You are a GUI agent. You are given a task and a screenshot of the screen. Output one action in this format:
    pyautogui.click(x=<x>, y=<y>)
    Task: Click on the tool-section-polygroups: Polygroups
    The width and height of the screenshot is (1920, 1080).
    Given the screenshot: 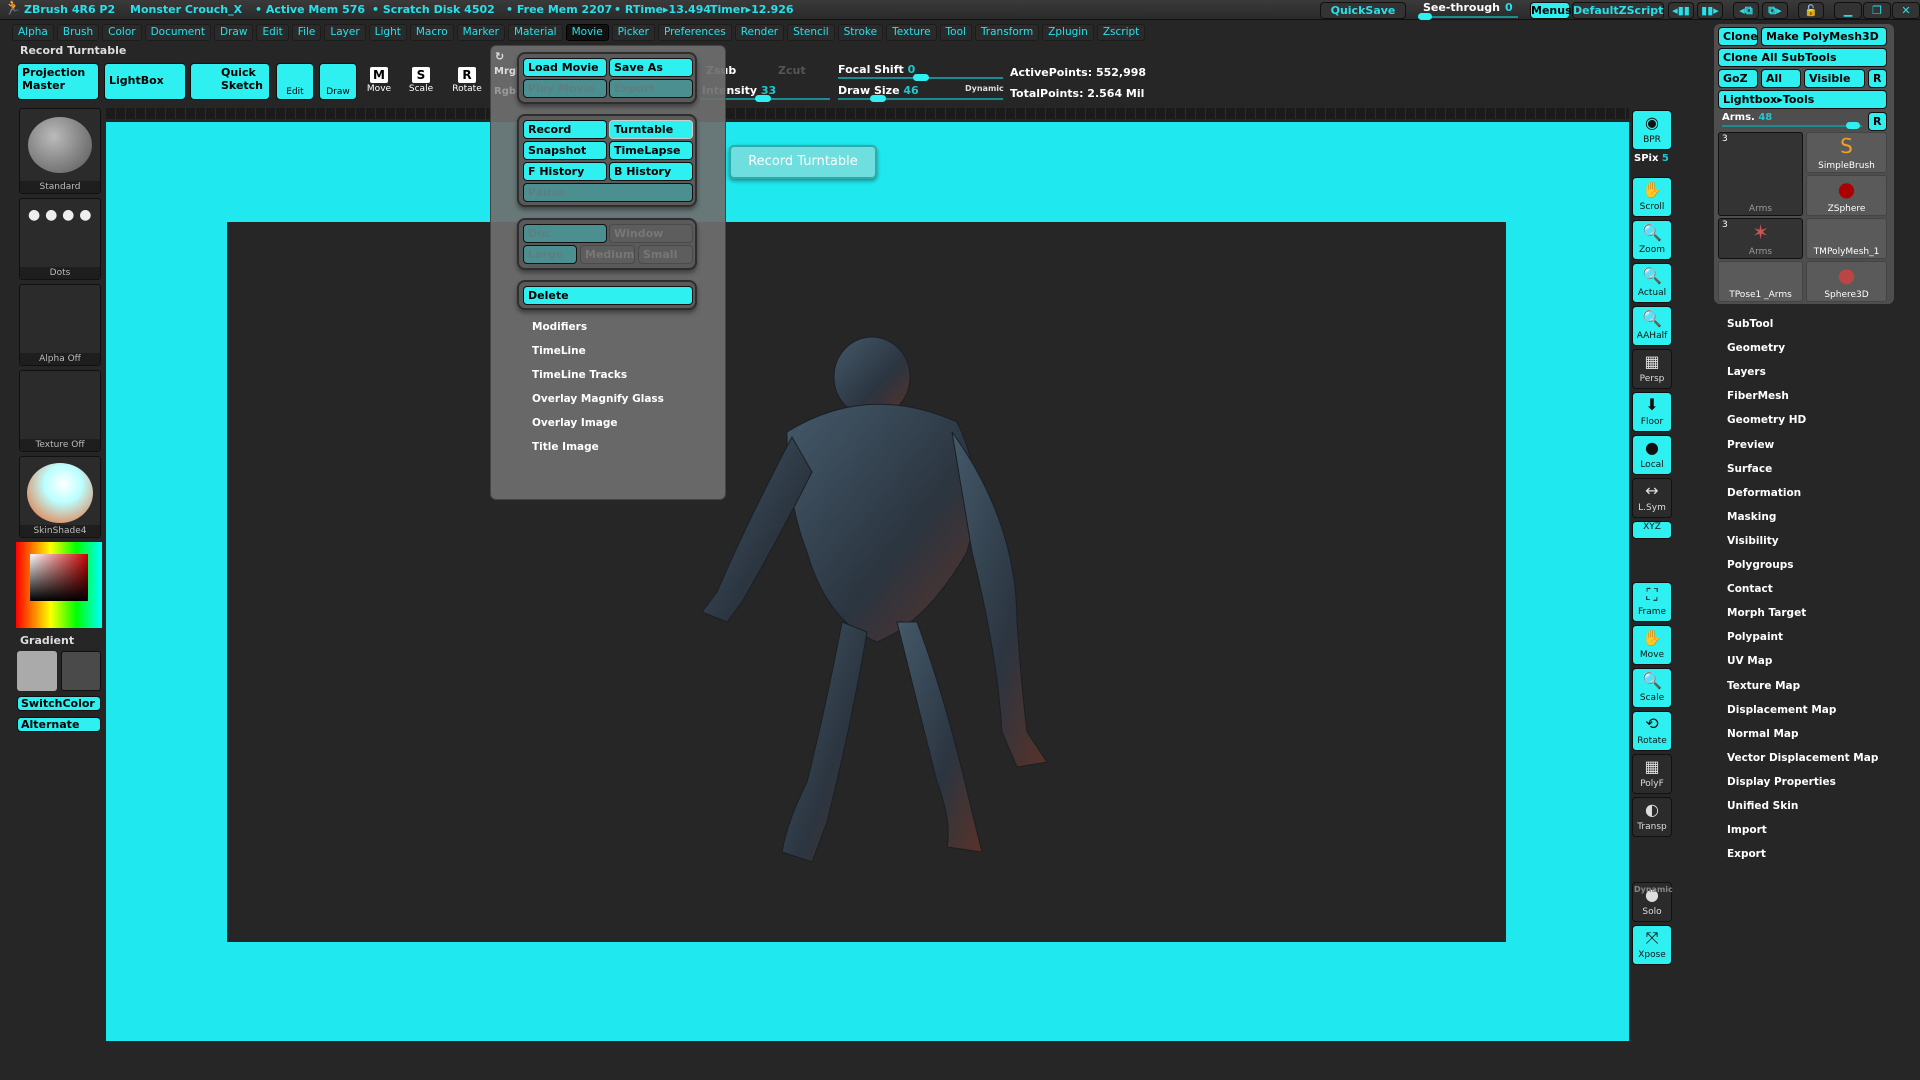 What is the action you would take?
    pyautogui.click(x=1760, y=565)
    